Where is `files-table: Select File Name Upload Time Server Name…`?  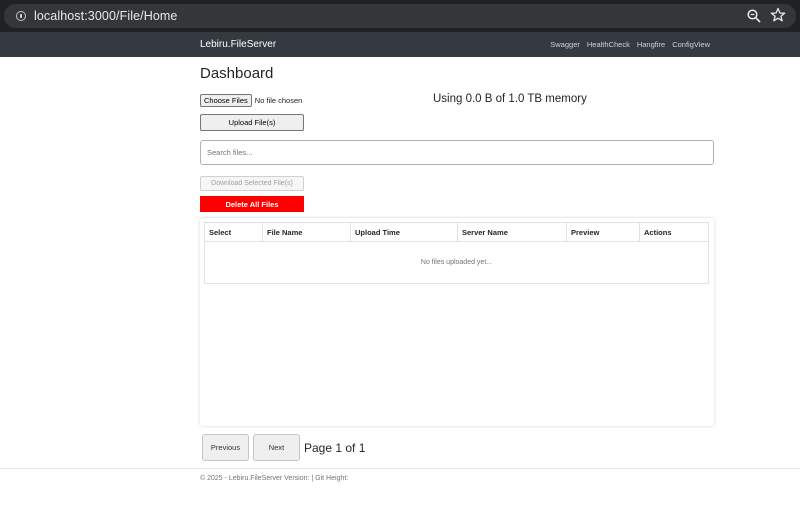
files-table: Select File Name Upload Time Server Name… is located at coordinates (456, 253).